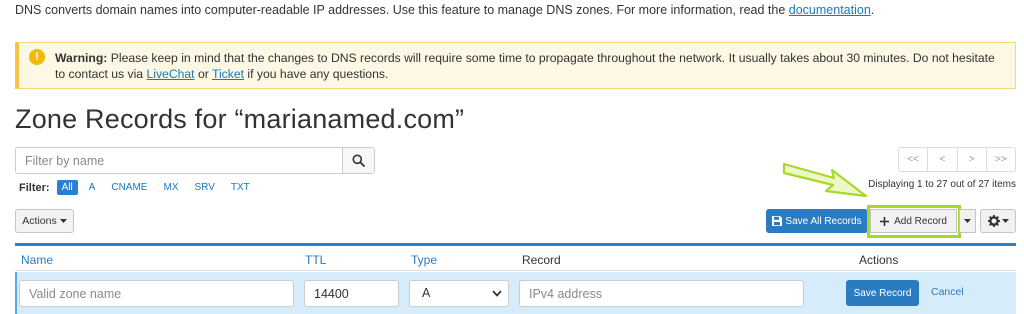 This screenshot has height=314, width=1024. What do you see at coordinates (942, 184) in the screenshot?
I see `item-count: Displaying 1 to 27 out of 27 items` at bounding box center [942, 184].